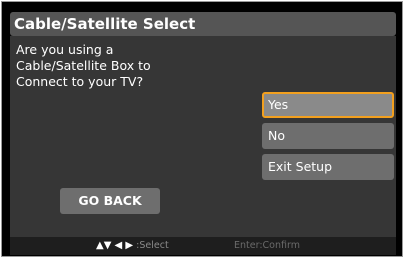  I want to click on option-yes-button: Yes, so click(328, 105).